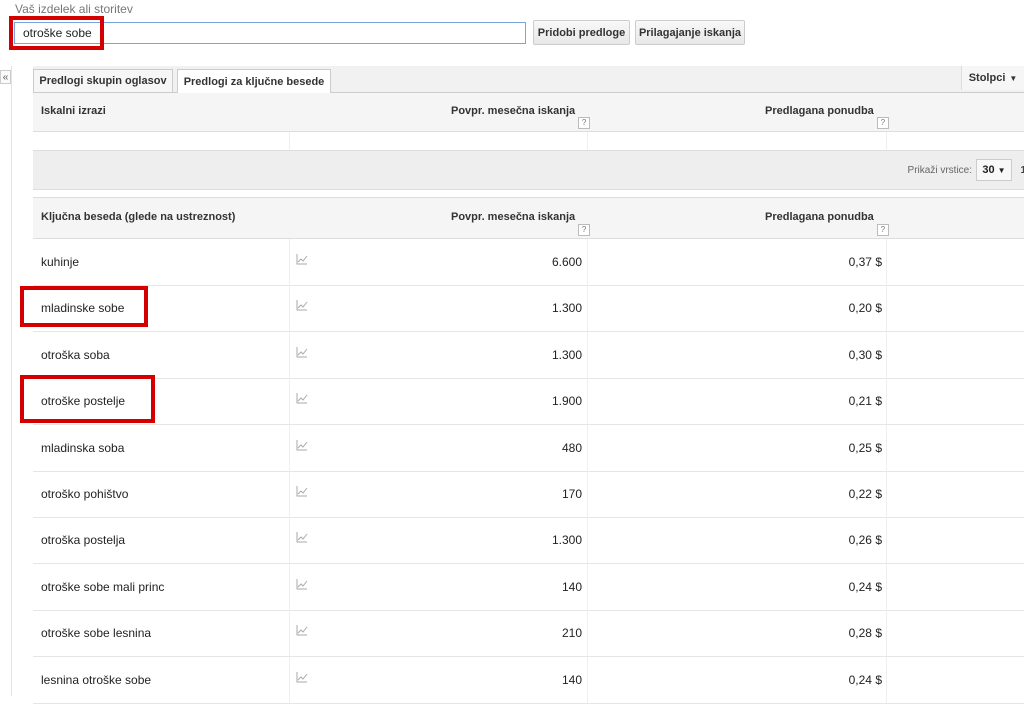 The width and height of the screenshot is (1024, 704). Describe the element at coordinates (270, 33) in the screenshot. I see `search-input` at that location.